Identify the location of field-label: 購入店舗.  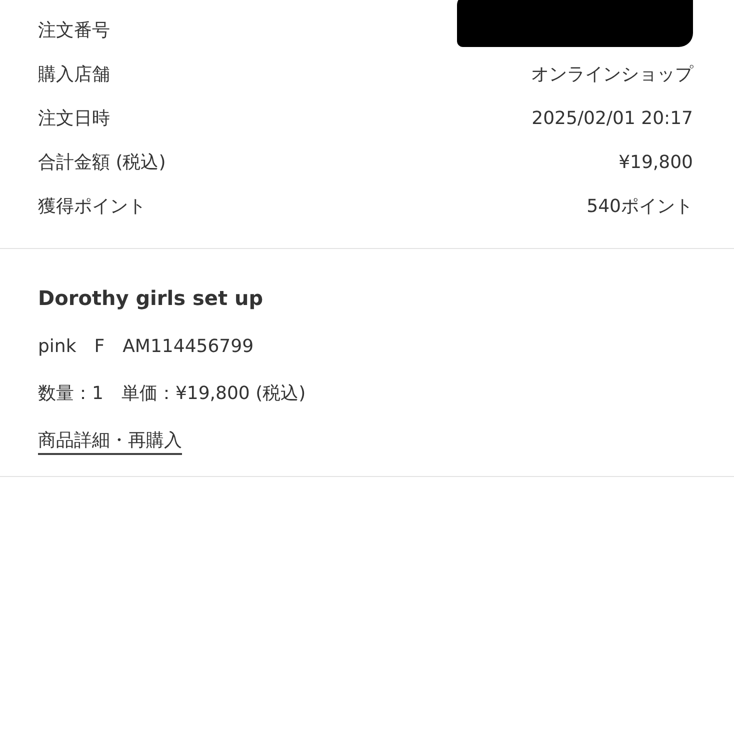
(74, 74).